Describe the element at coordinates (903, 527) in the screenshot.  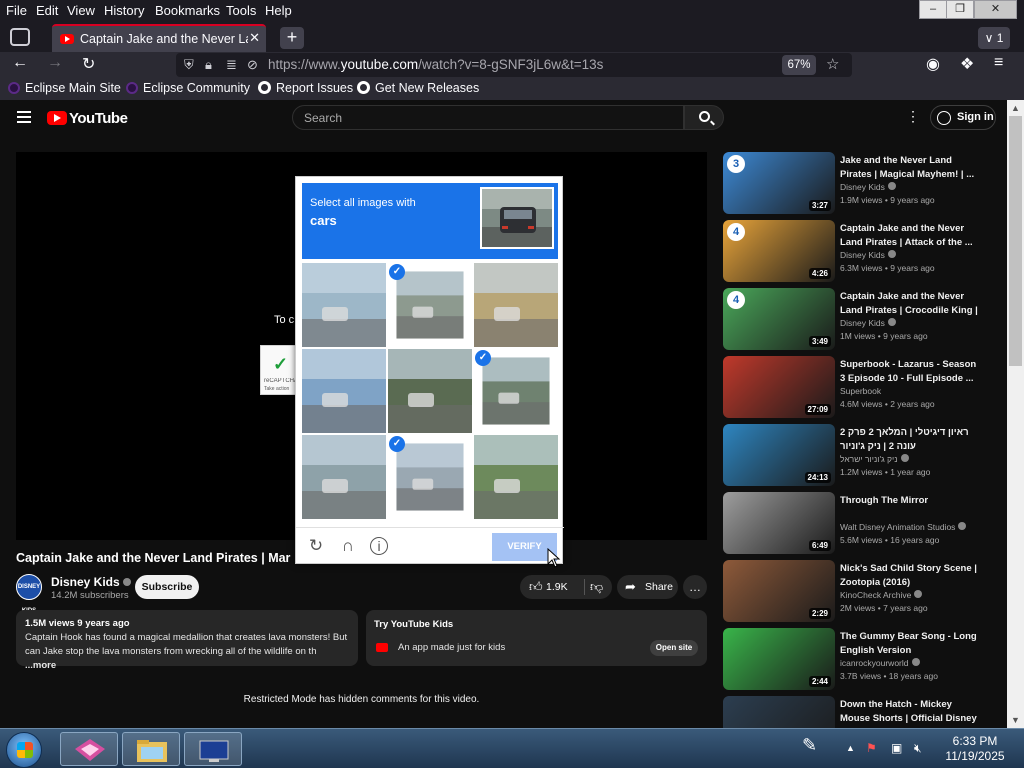
I see `video-channel: Walt Disney Animation Studios` at that location.